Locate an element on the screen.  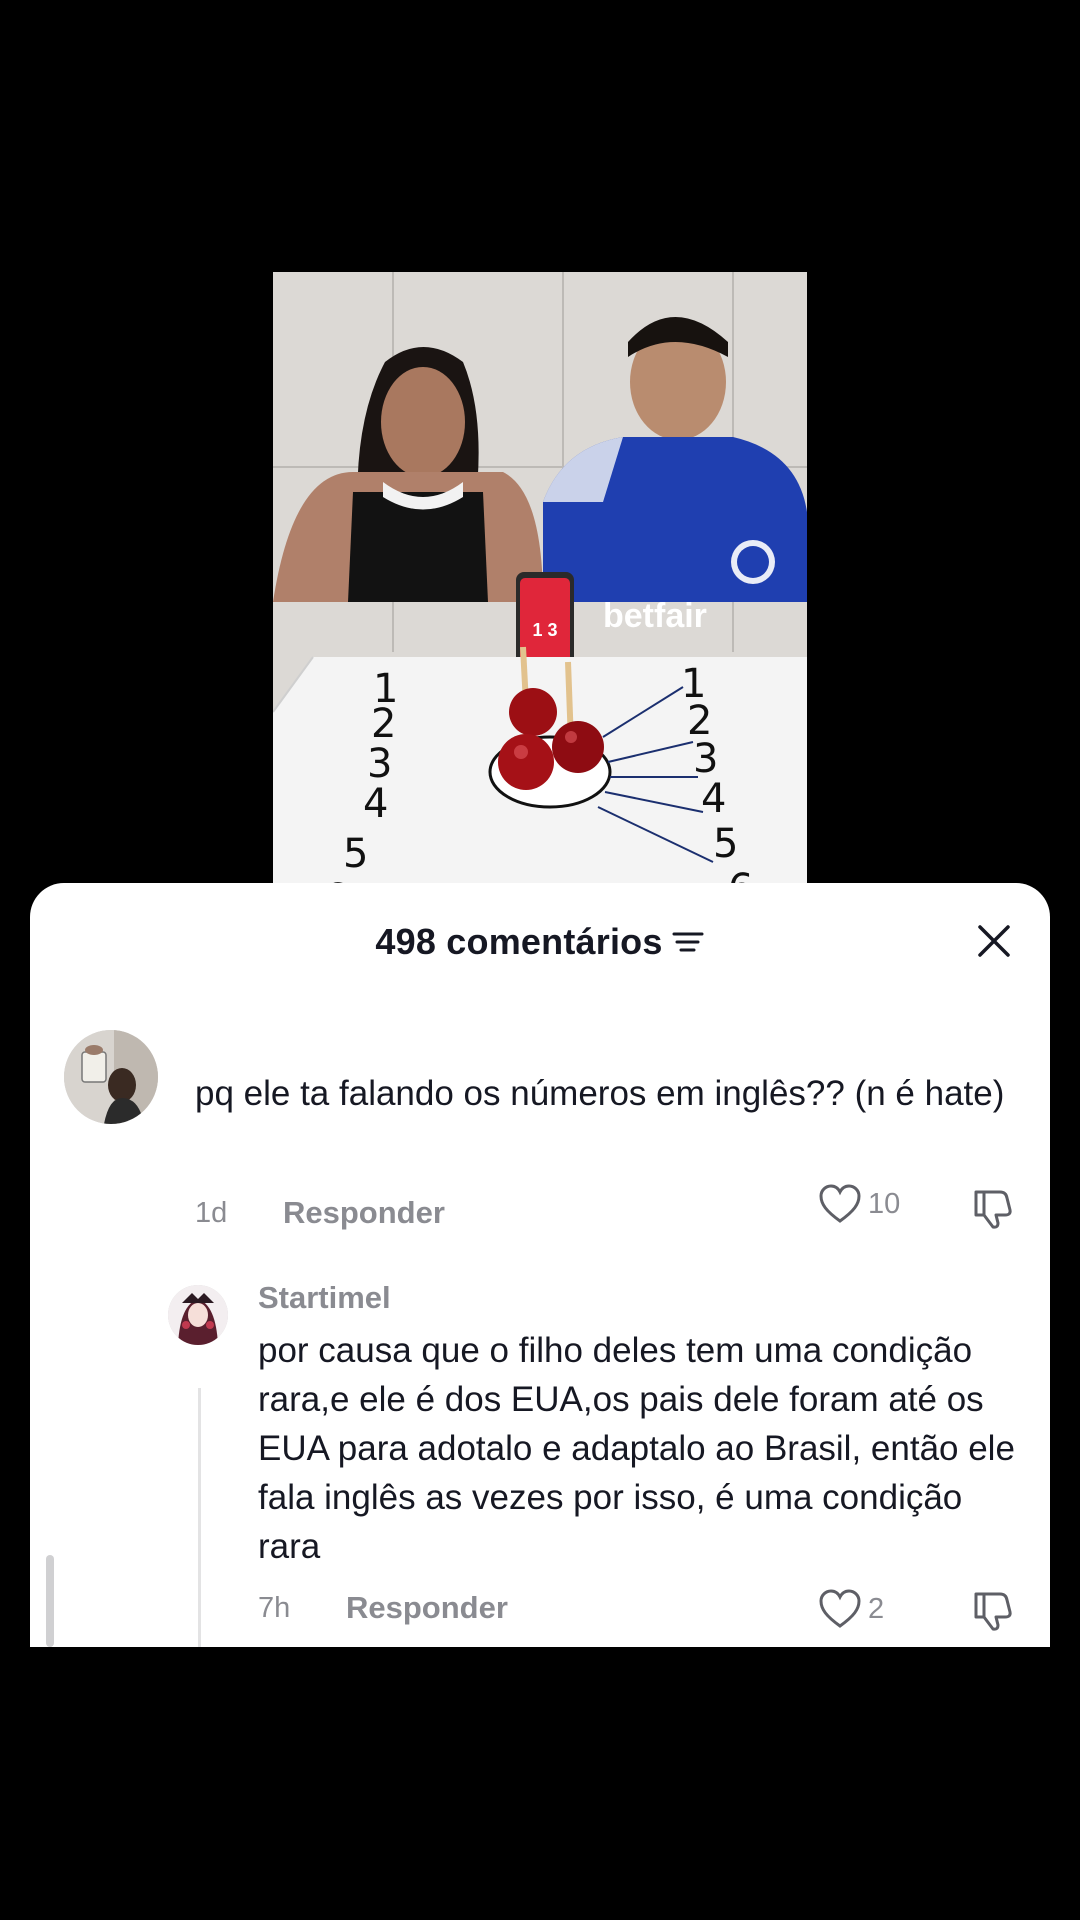
like-count: 2 is located at coordinates (876, 1608).